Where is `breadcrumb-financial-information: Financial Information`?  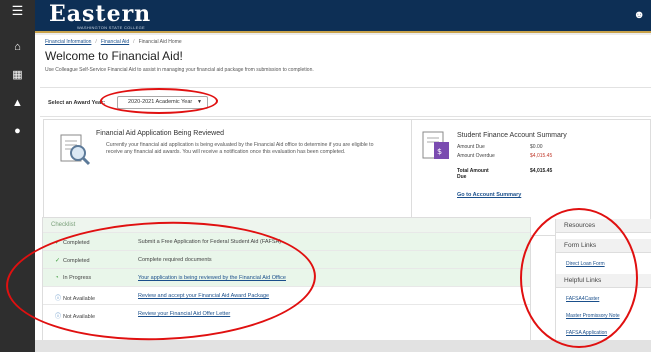
breadcrumb-financial-information: Financial Information is located at coordinates (68, 42).